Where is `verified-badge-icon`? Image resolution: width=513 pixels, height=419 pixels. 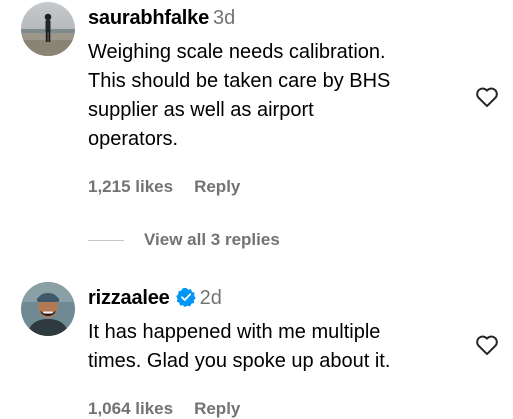
verified-badge-icon is located at coordinates (185, 297).